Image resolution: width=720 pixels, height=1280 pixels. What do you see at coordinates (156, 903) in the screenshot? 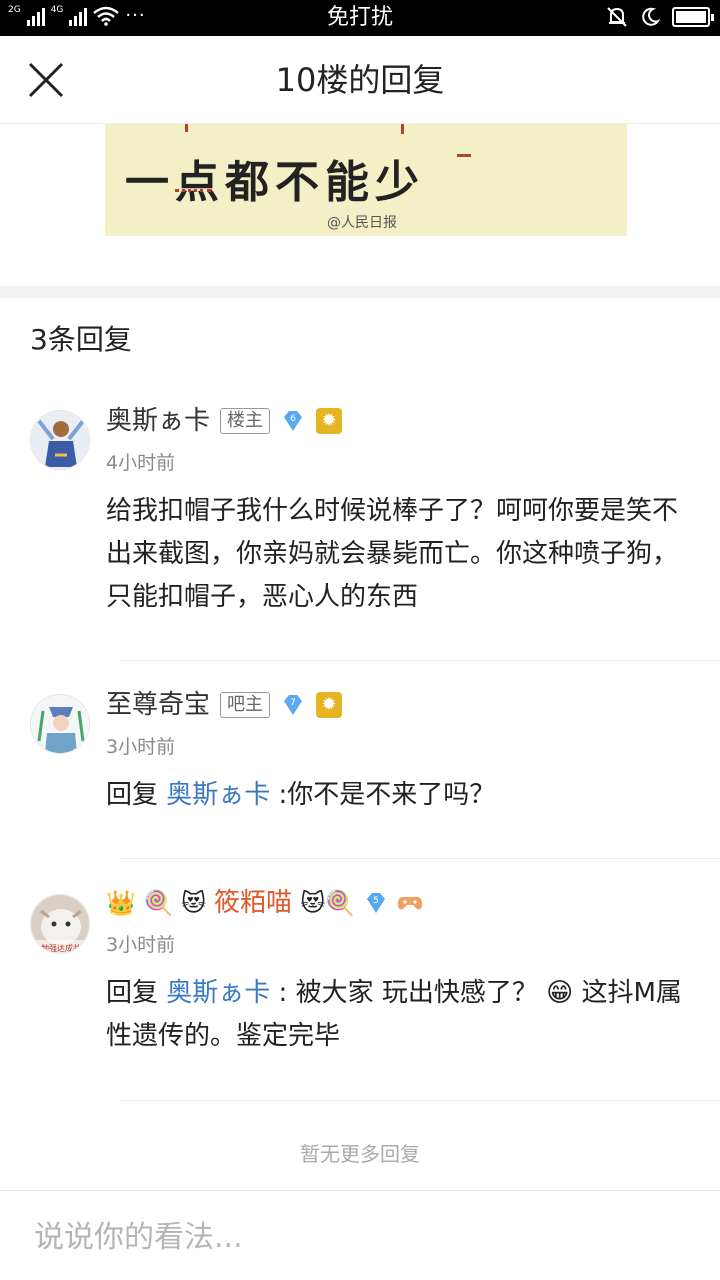
I see `name-decoration-left: 👑 🍭 😻` at bounding box center [156, 903].